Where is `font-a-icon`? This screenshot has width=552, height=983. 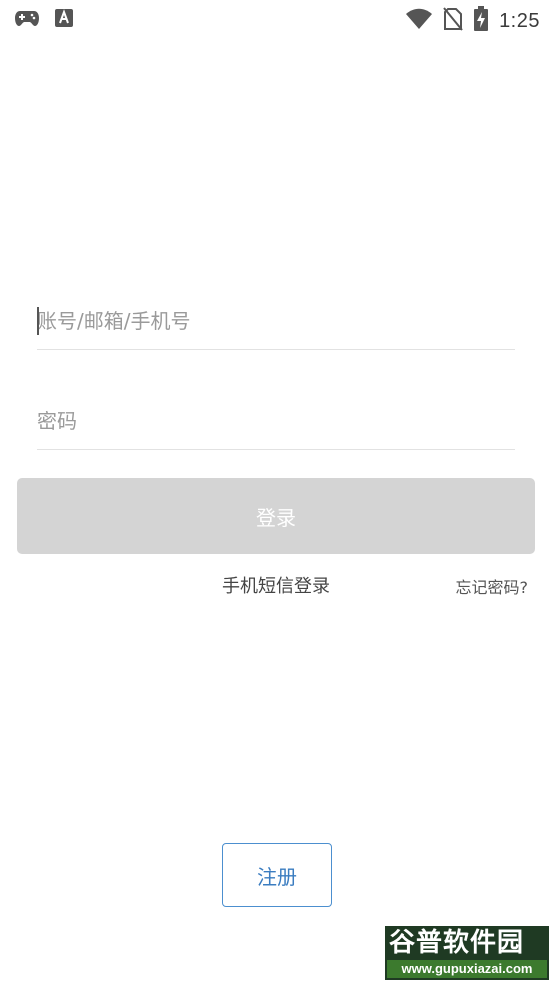 font-a-icon is located at coordinates (64, 20).